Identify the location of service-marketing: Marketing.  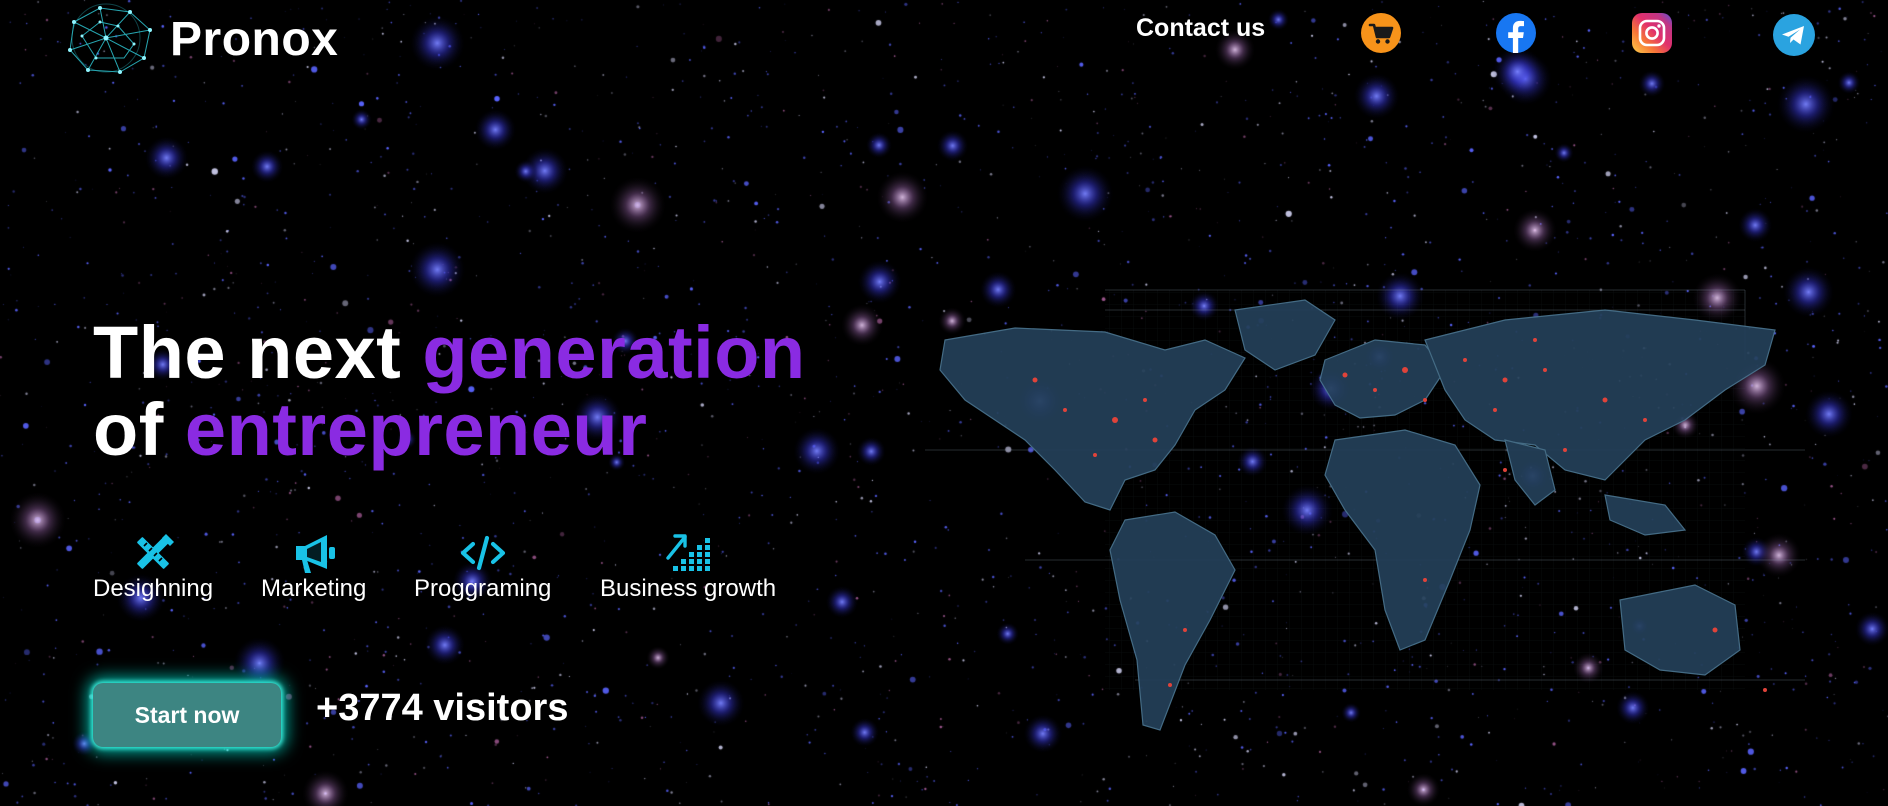
(313, 567).